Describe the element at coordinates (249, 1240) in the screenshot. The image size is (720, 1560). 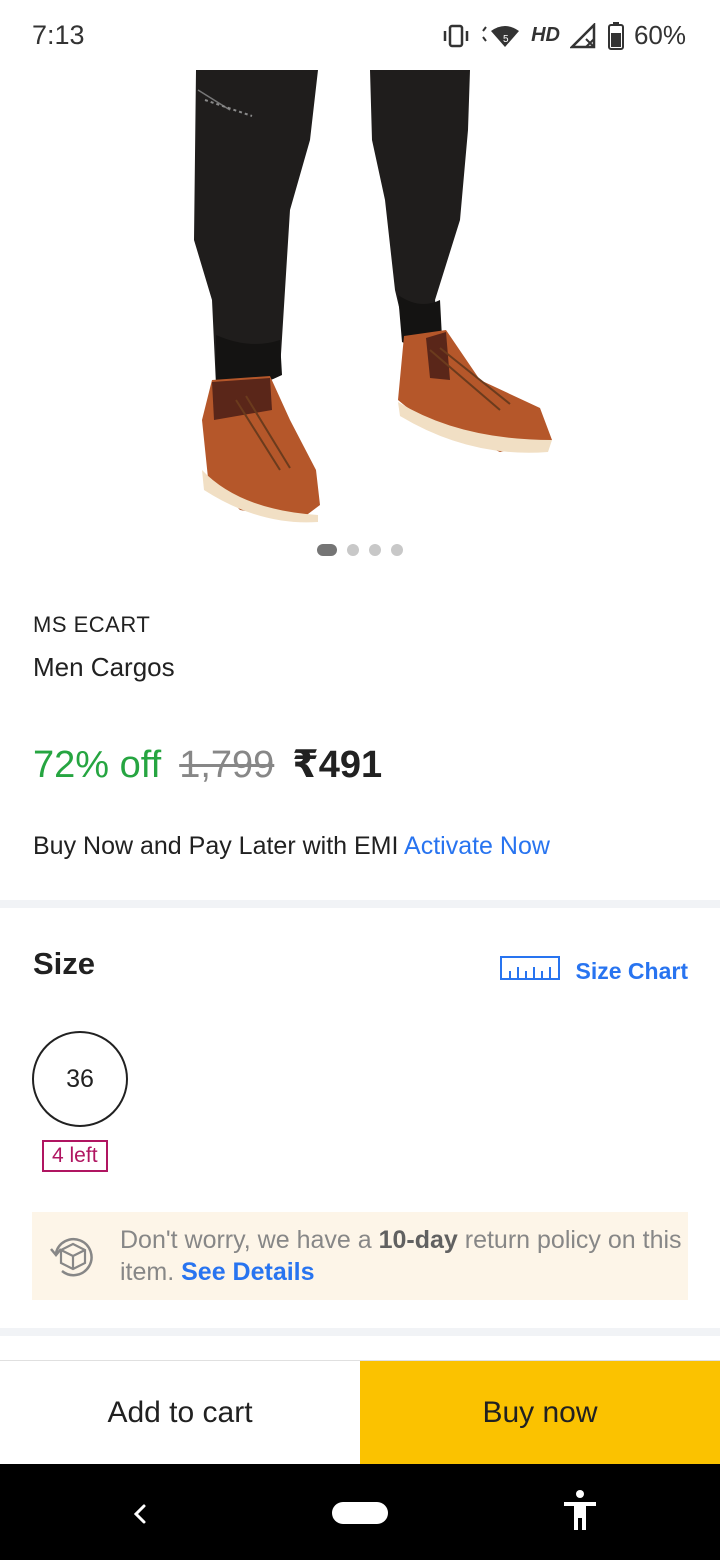
I see `return-text-part: Don't worry, we have a` at that location.